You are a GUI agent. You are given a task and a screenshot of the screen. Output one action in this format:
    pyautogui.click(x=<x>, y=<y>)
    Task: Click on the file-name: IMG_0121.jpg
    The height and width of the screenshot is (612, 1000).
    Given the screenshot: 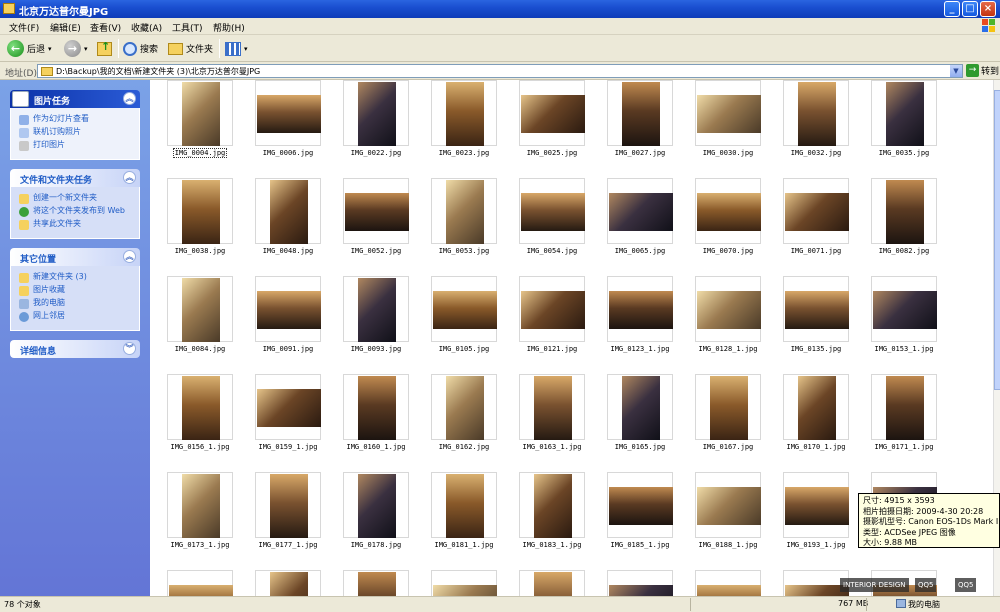 What is the action you would take?
    pyautogui.click(x=552, y=349)
    